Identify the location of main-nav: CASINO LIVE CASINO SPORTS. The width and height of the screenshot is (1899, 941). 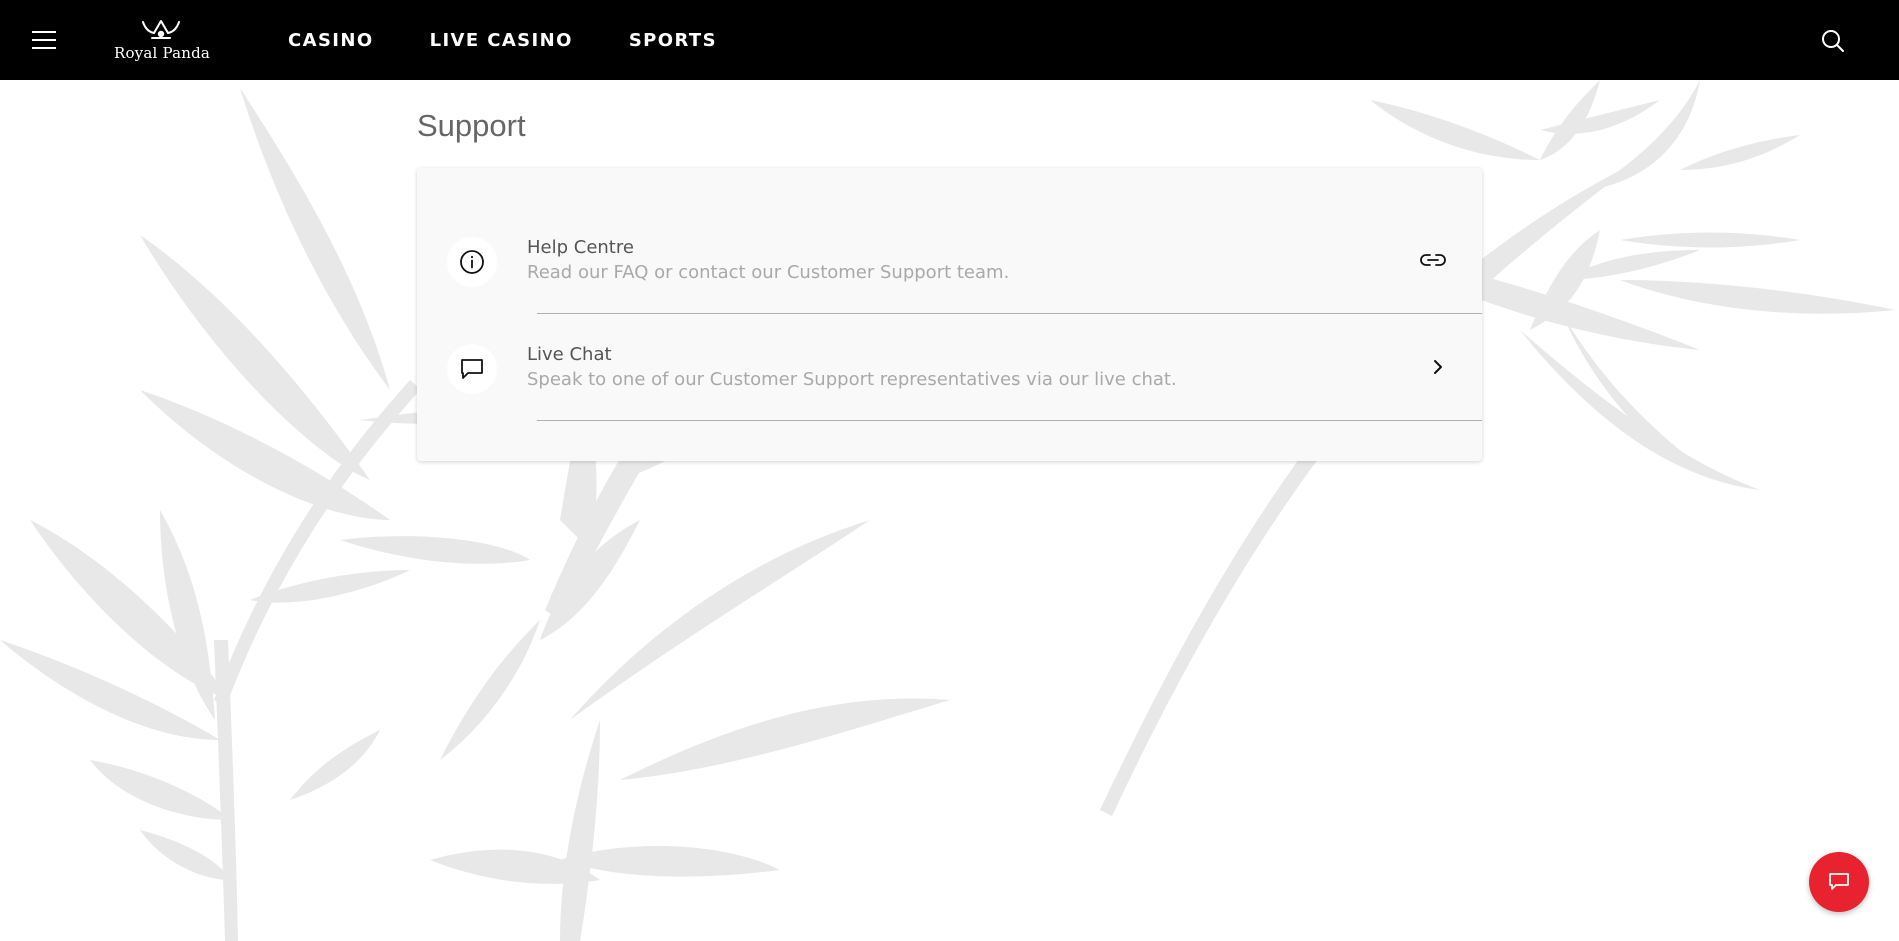
(530, 40).